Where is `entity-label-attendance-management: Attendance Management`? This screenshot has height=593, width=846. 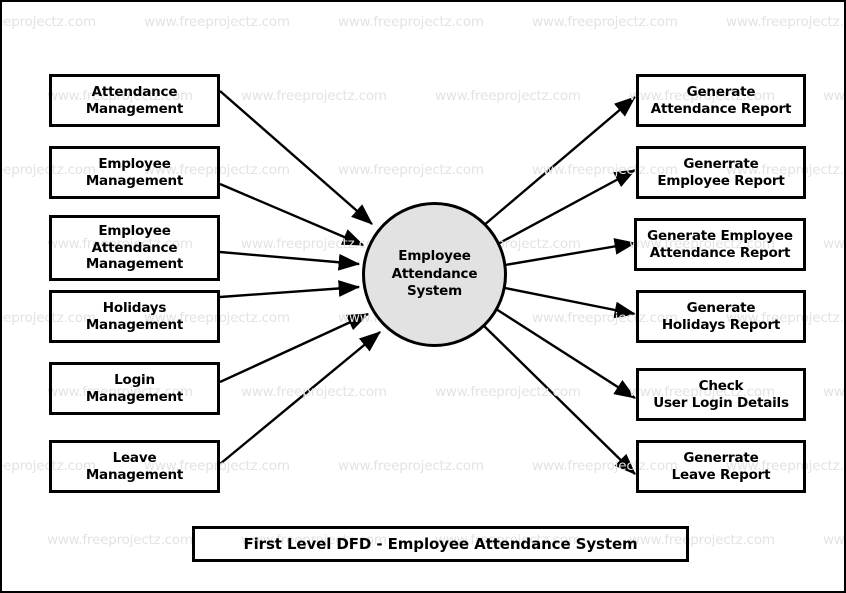
entity-label-attendance-management: Attendance Management is located at coordinates (134, 100).